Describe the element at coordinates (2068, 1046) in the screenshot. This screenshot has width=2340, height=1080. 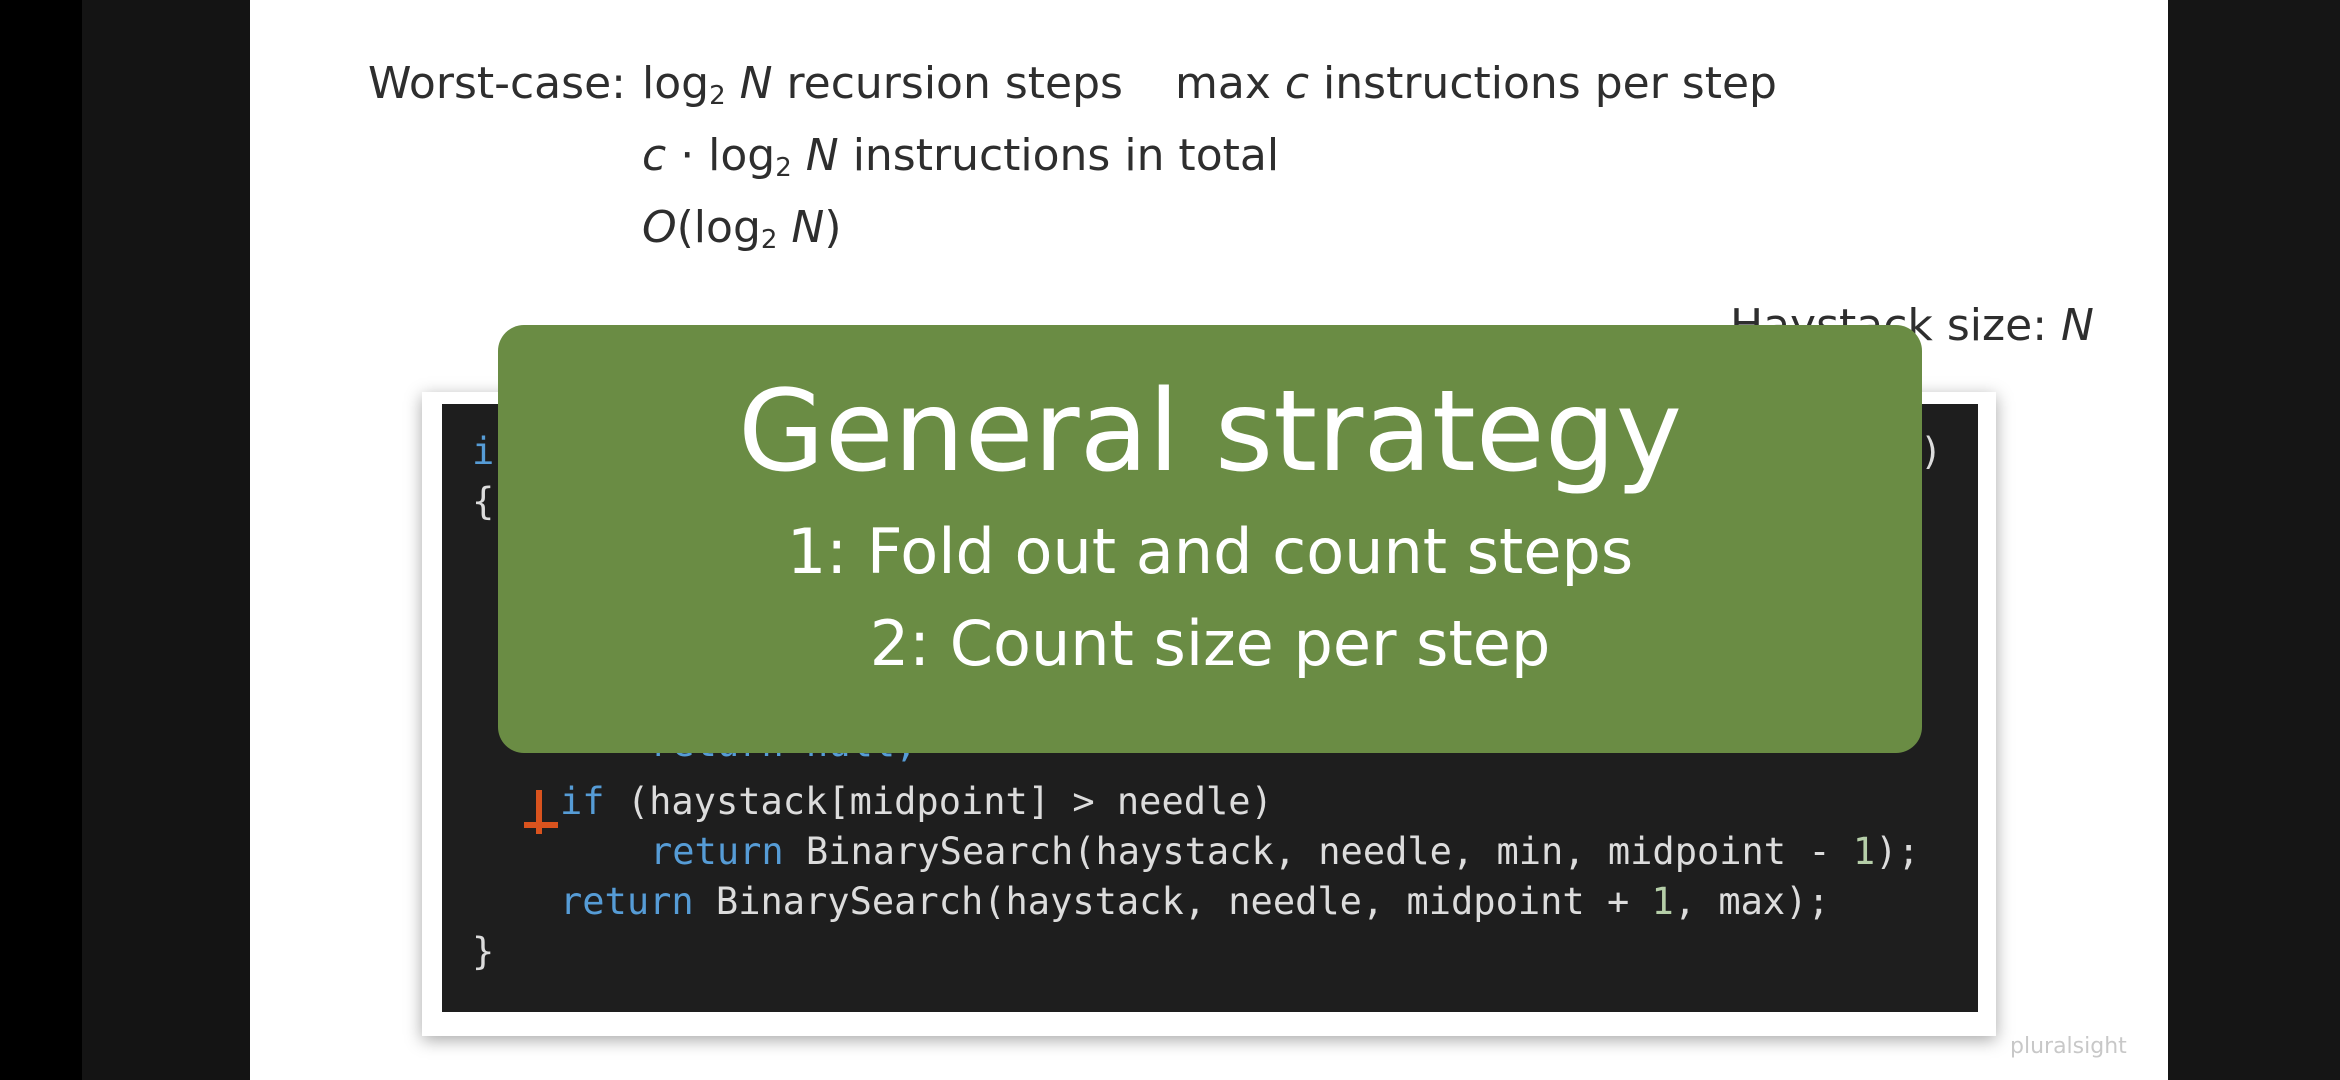
I see `pluralsight-watermark: pluralsight` at that location.